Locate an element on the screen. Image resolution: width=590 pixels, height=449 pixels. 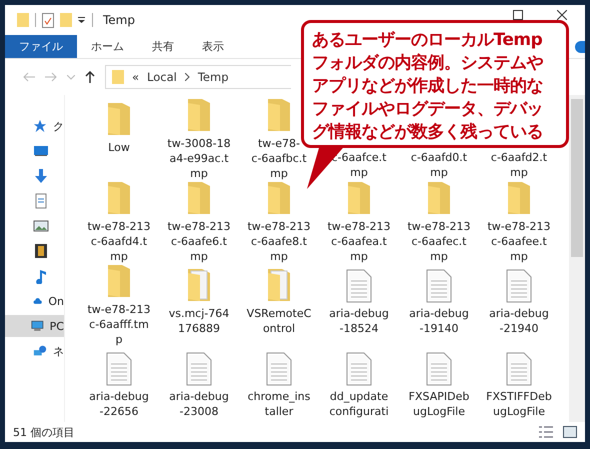
dropdown-icon is located at coordinates (82, 20).